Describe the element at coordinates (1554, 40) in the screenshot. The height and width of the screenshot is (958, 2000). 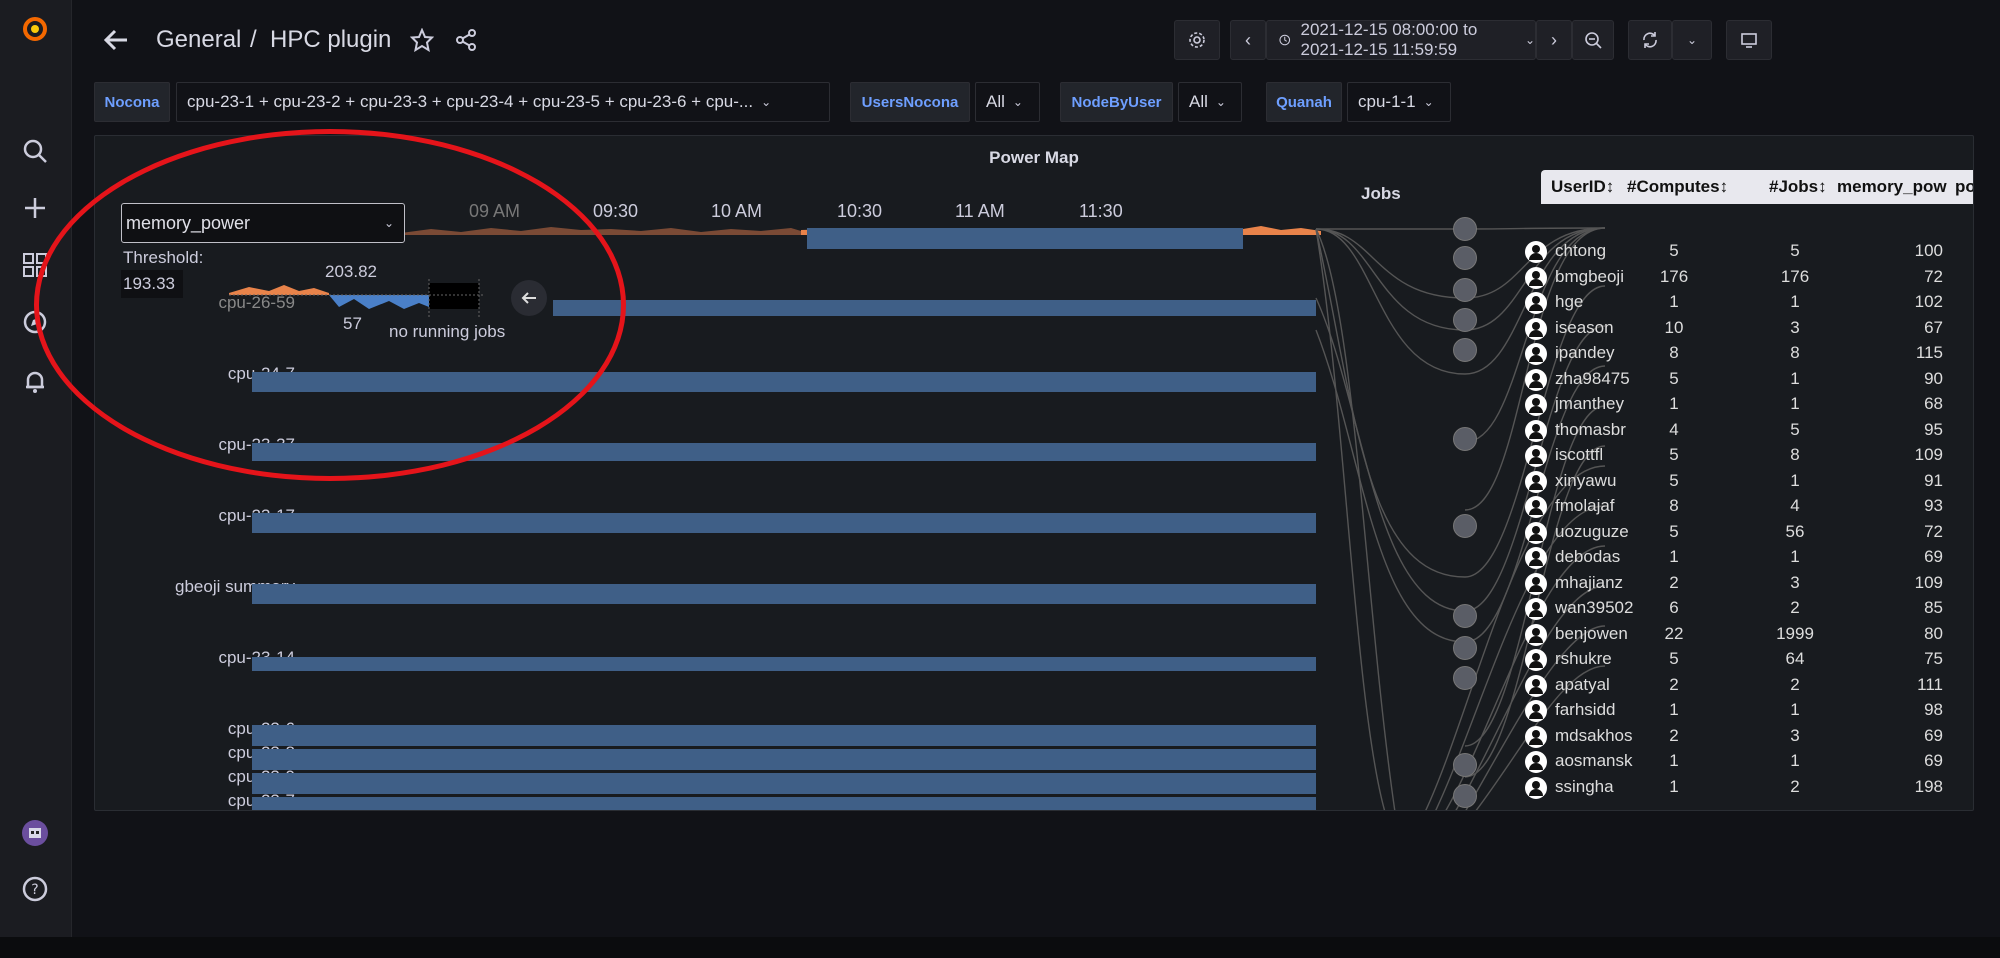
I see `time-forward-button: ›` at that location.